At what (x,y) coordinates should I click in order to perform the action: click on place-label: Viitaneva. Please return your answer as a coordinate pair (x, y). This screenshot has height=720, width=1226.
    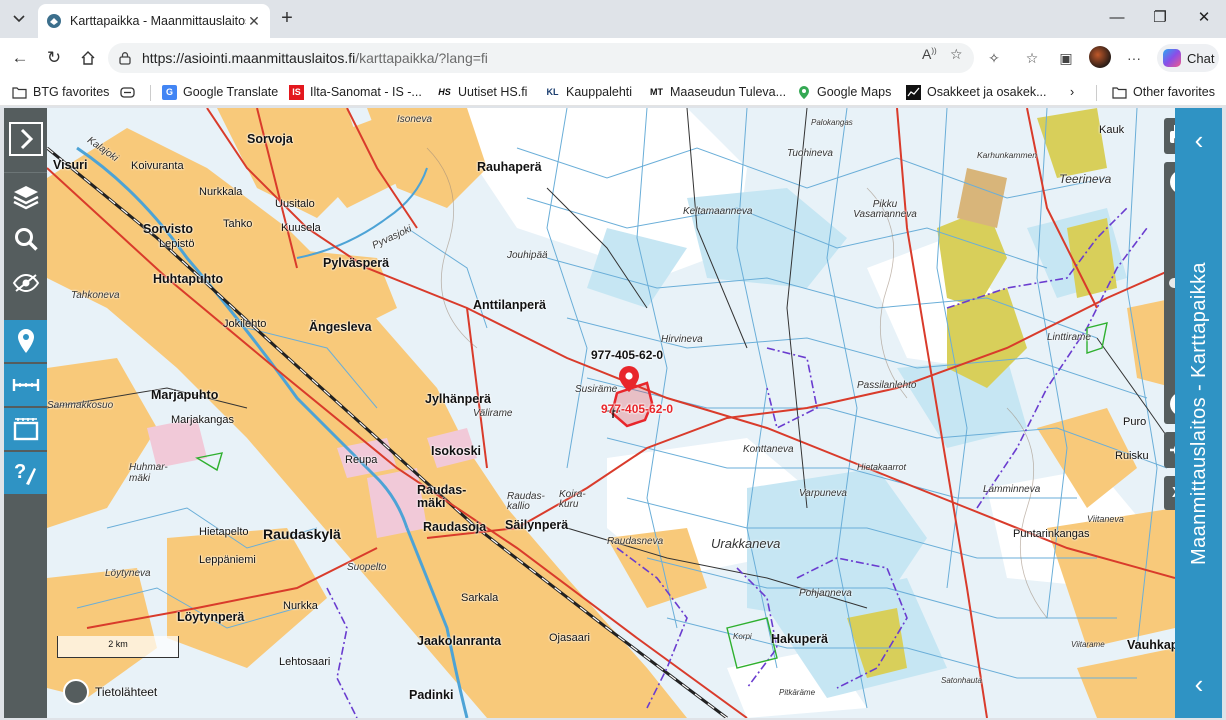
    Looking at the image, I should click on (1105, 519).